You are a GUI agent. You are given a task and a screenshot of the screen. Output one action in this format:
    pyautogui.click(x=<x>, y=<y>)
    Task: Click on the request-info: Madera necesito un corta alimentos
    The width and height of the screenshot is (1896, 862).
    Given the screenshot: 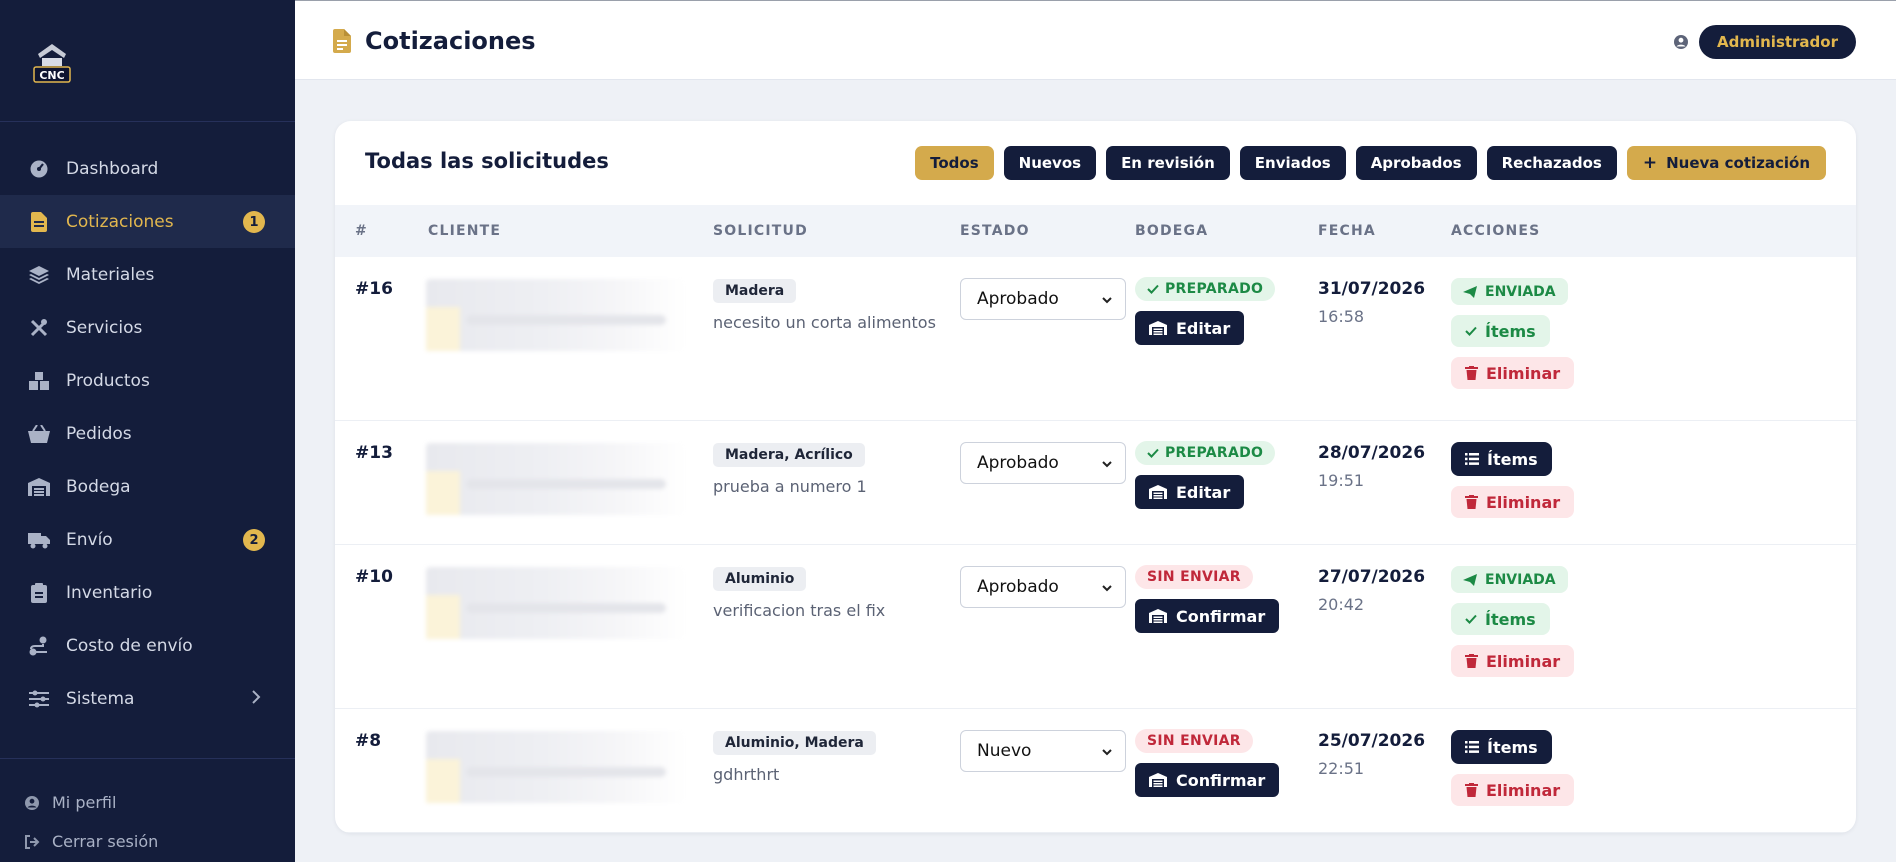 What is the action you would take?
    pyautogui.click(x=824, y=305)
    